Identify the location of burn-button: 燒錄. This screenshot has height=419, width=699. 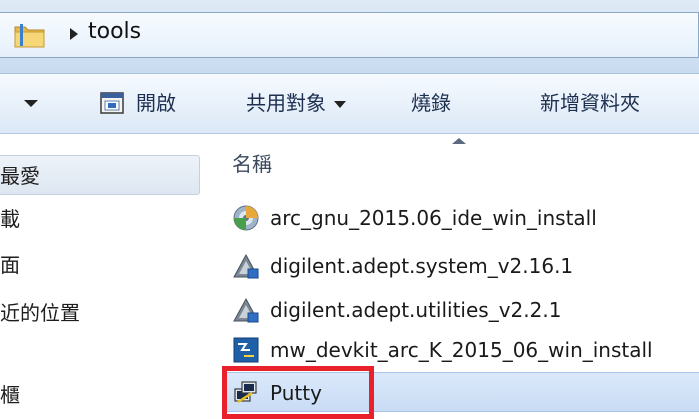
(431, 103).